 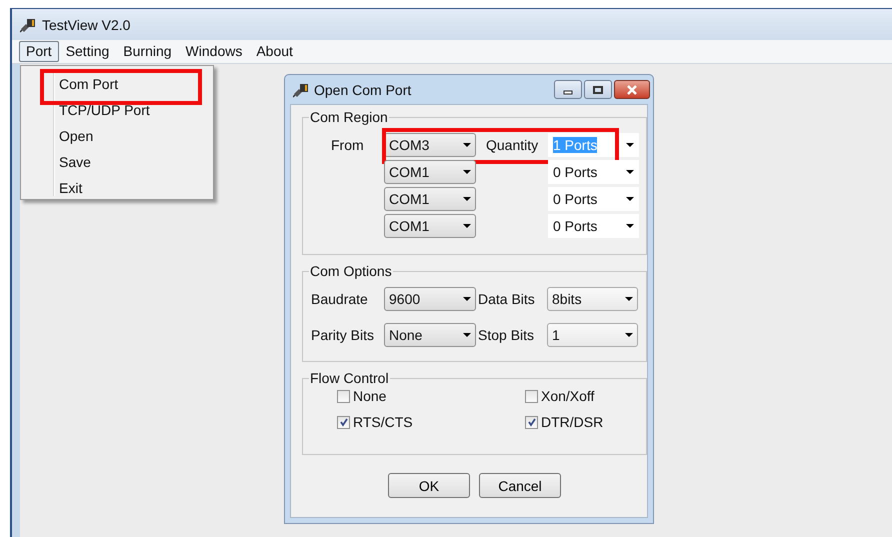 I want to click on group-title: Com Options, so click(x=351, y=271).